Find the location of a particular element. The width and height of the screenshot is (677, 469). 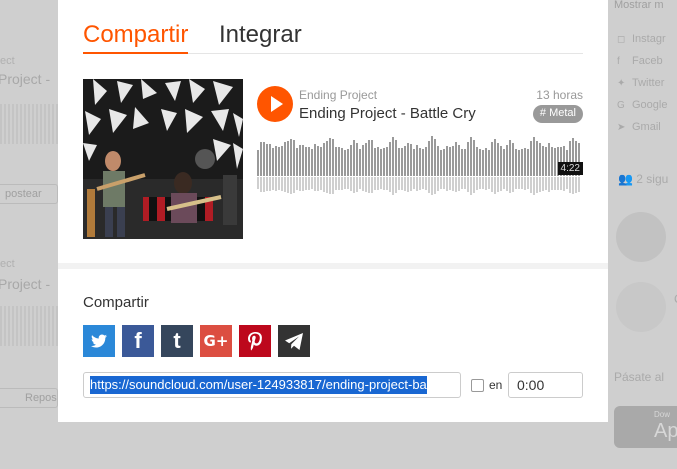

track-title: Ending Project - Battle Cry is located at coordinates (387, 113).